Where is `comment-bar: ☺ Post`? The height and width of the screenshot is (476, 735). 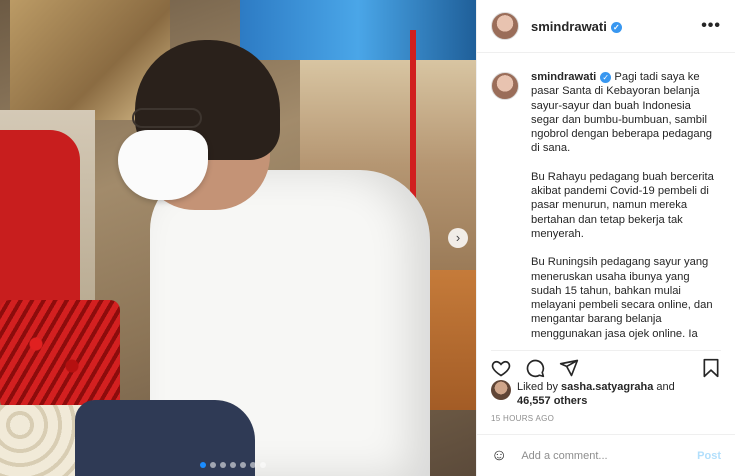
comment-bar: ☺ Post is located at coordinates (606, 455).